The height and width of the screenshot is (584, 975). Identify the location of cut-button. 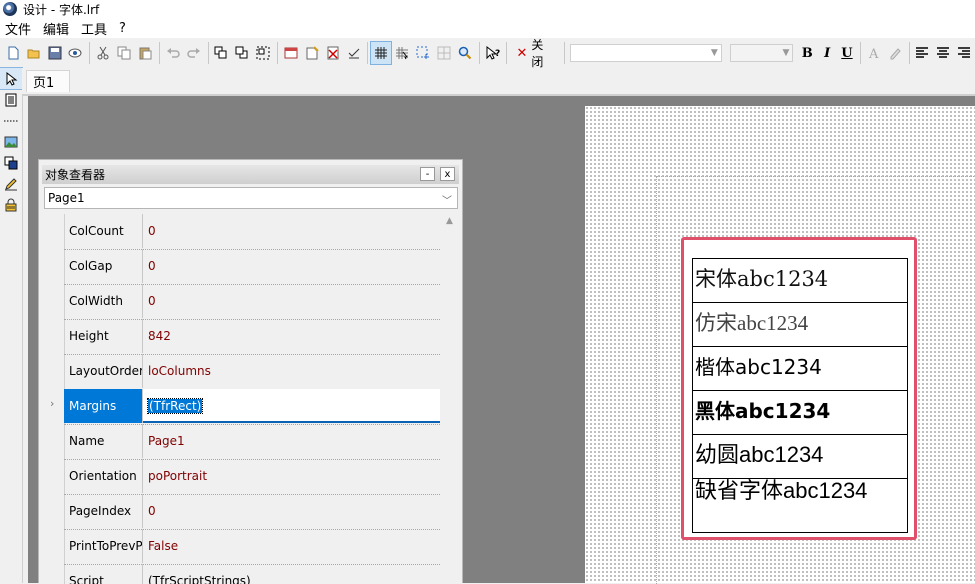
(103, 53).